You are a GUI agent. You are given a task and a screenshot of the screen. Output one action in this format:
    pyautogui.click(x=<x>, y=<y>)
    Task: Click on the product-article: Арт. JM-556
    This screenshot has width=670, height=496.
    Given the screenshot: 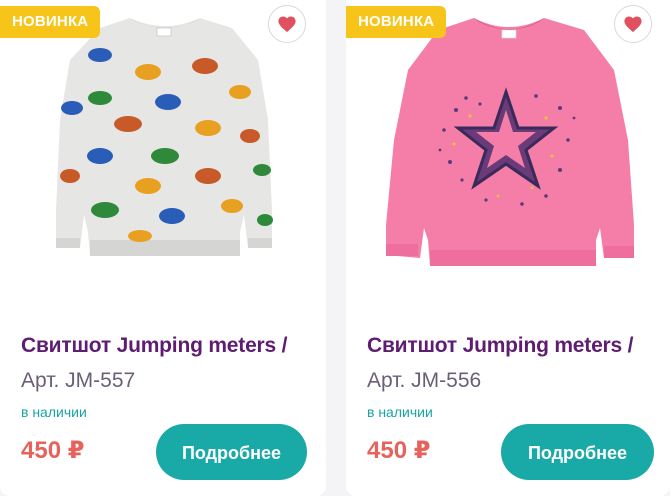 What is the action you would take?
    pyautogui.click(x=424, y=380)
    